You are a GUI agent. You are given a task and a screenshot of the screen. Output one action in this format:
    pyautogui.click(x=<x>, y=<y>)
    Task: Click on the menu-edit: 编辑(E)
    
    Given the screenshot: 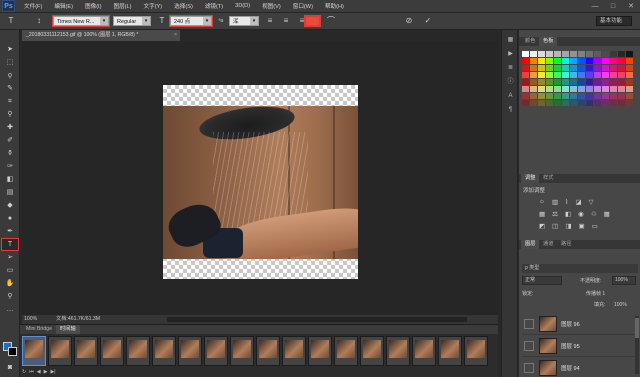 What is the action you would take?
    pyautogui.click(x=63, y=6)
    